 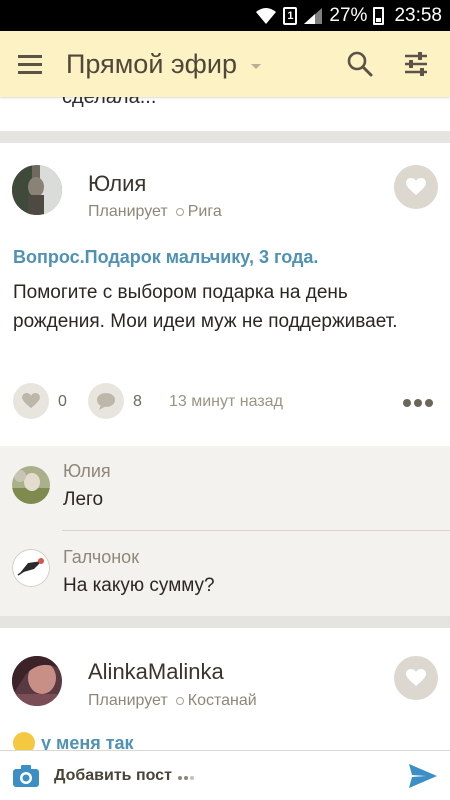 What do you see at coordinates (423, 776) in the screenshot?
I see `send-icon` at bounding box center [423, 776].